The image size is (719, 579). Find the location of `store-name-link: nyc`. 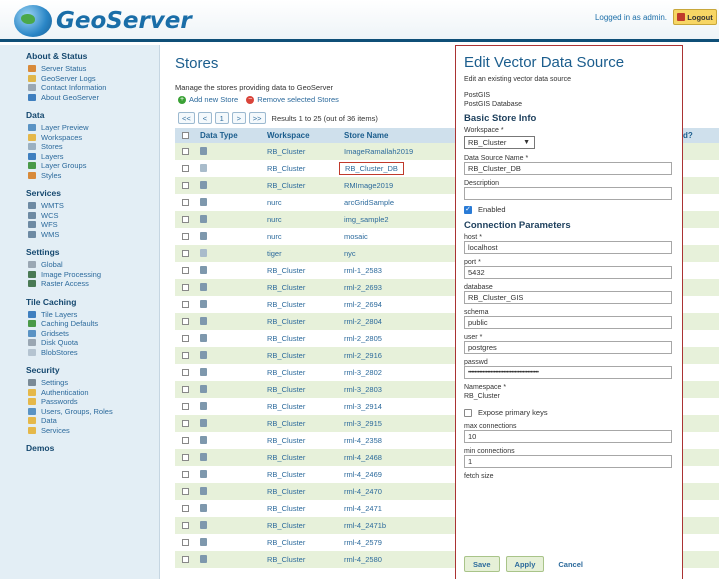

store-name-link: nyc is located at coordinates (350, 253).